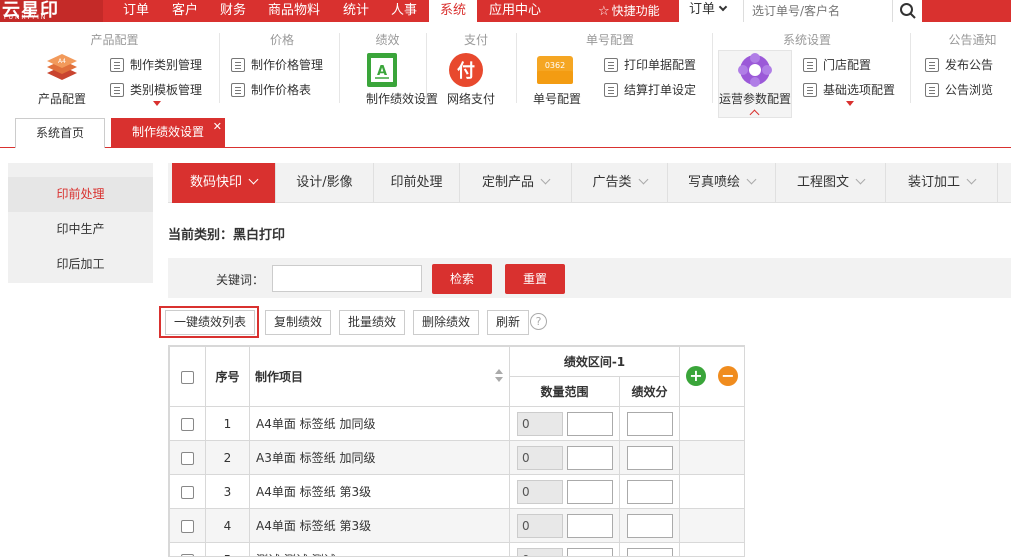  Describe the element at coordinates (294, 11) in the screenshot. I see `nav-products-materials: 商品物料` at that location.